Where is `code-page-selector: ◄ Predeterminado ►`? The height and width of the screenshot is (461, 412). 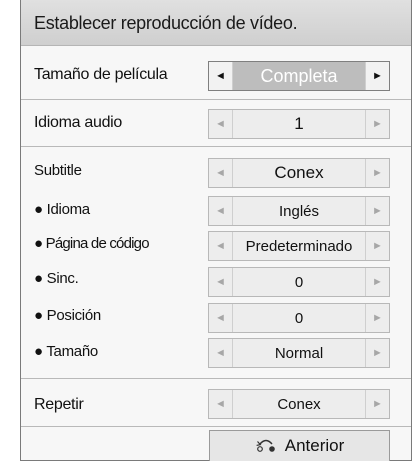
code-page-selector: ◄ Predeterminado ► is located at coordinates (299, 246).